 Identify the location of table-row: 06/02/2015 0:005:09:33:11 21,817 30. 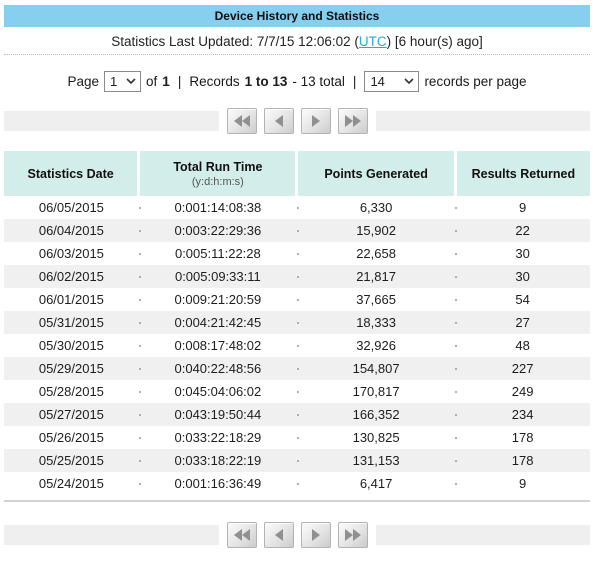
(297, 276).